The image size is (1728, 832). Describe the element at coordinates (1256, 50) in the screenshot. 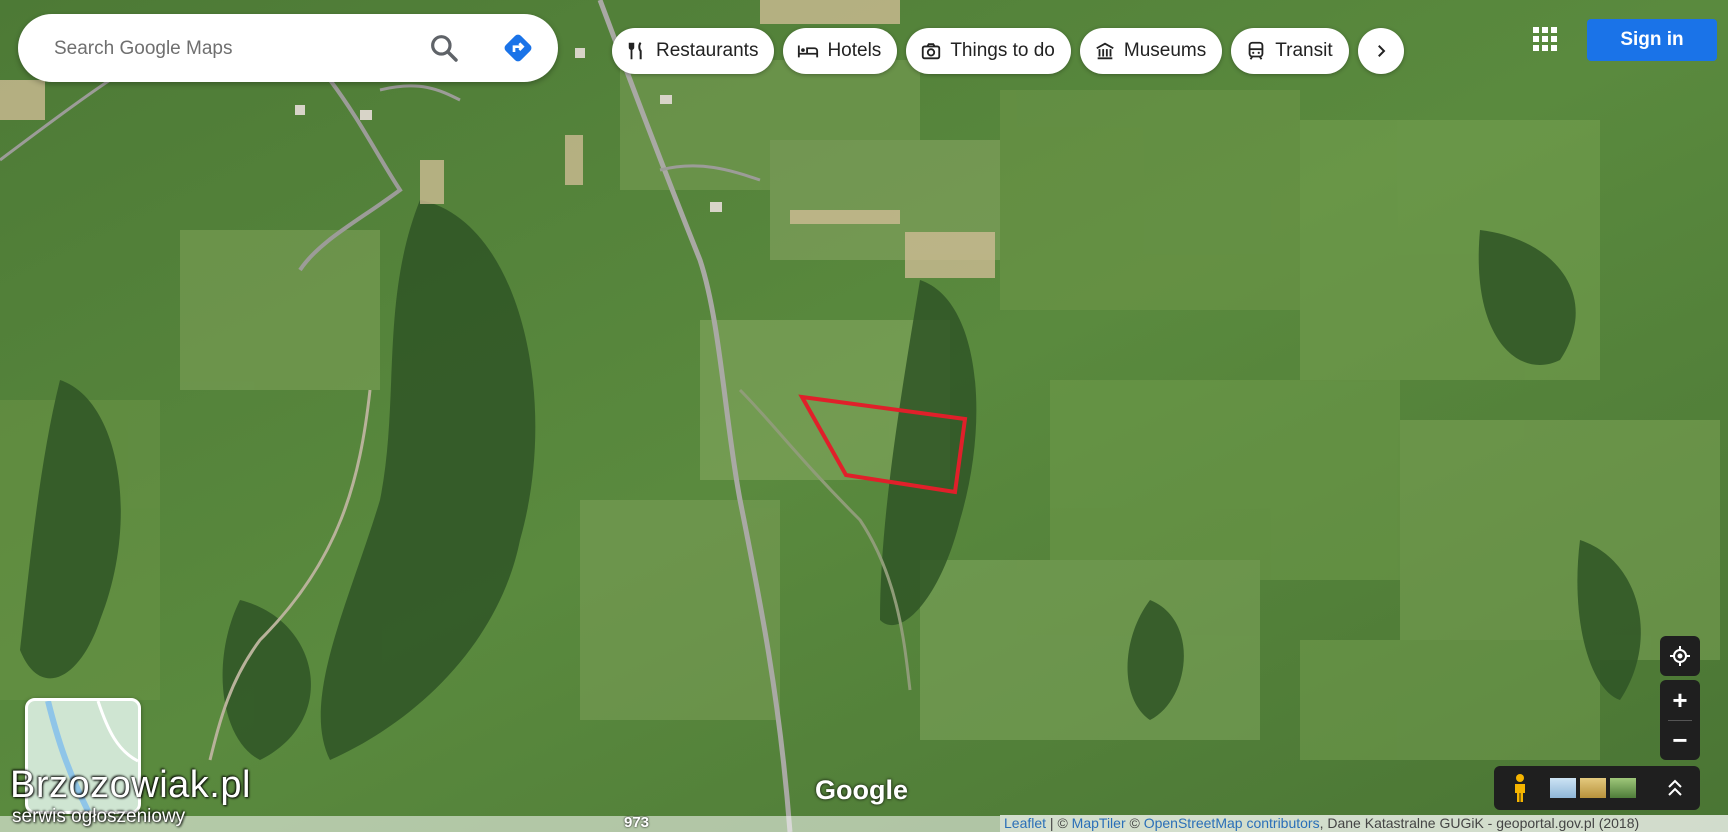

I see `train-icon` at that location.